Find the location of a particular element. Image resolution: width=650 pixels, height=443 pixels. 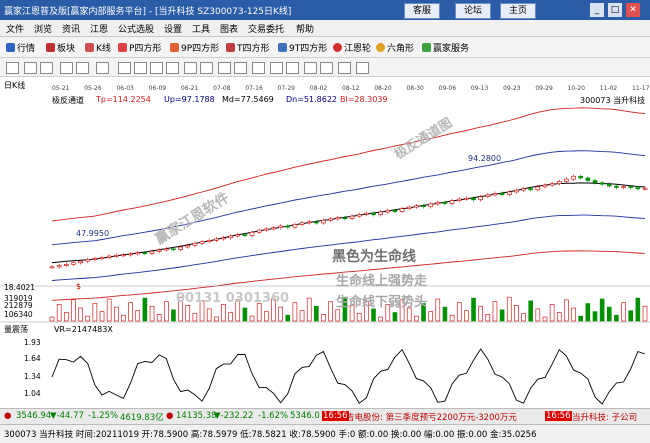

date-tick: 09-29 is located at coordinates (544, 88).